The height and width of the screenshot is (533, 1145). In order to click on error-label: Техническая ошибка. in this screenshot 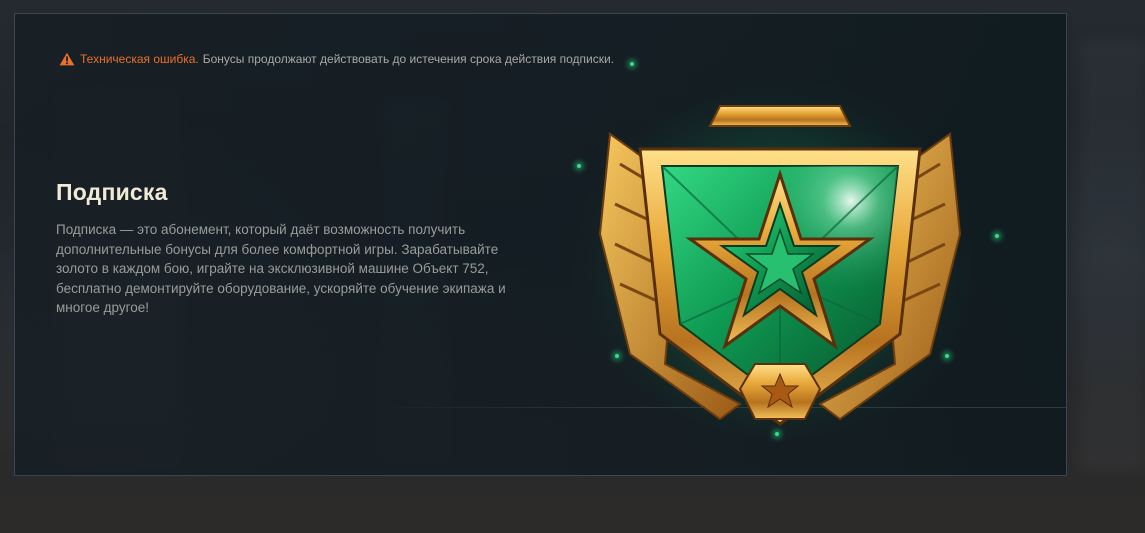, I will do `click(139, 59)`.